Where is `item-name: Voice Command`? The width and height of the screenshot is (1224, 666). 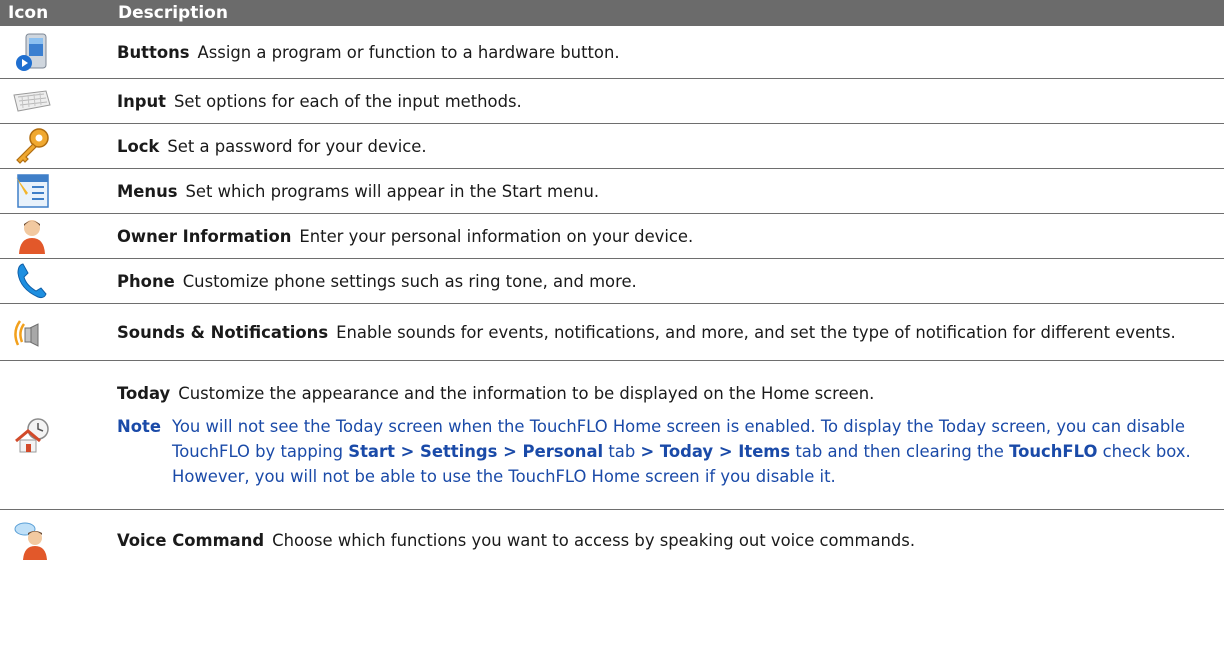 item-name: Voice Command is located at coordinates (191, 540).